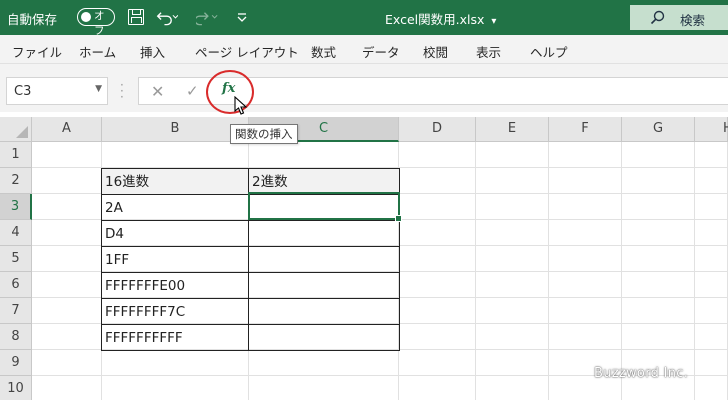 The height and width of the screenshot is (400, 728). What do you see at coordinates (324, 233) in the screenshot?
I see `cell-c4` at bounding box center [324, 233].